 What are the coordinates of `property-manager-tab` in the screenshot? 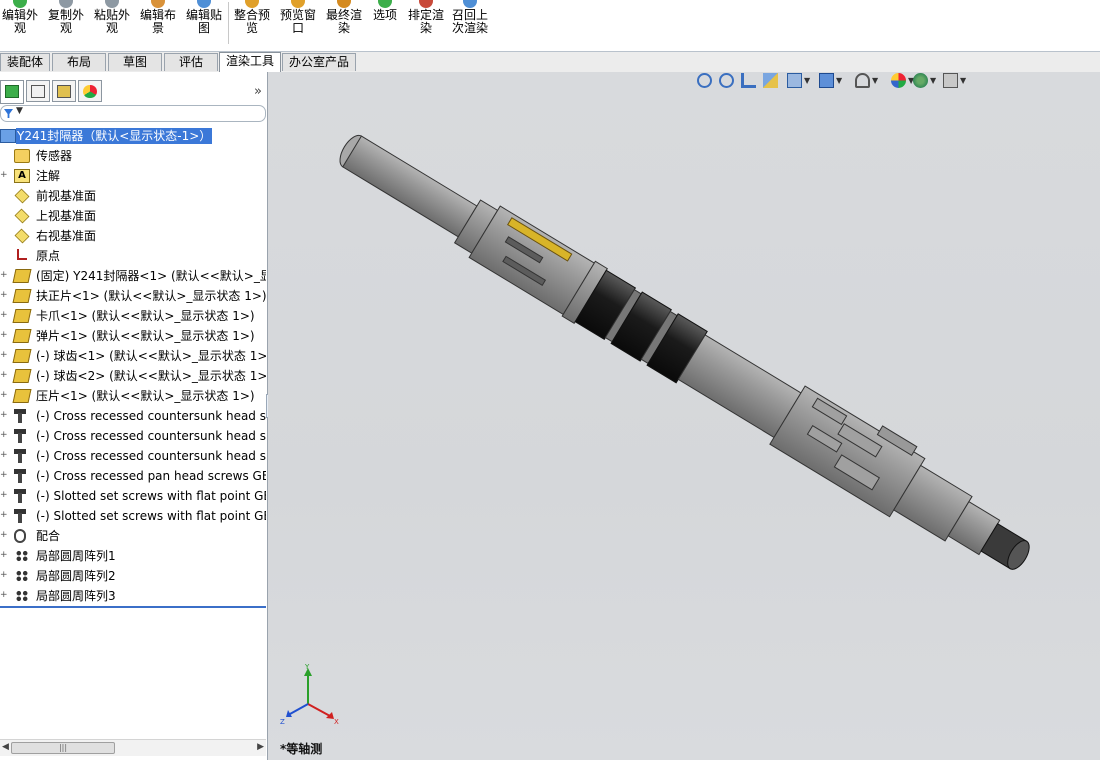 It's located at (38, 91).